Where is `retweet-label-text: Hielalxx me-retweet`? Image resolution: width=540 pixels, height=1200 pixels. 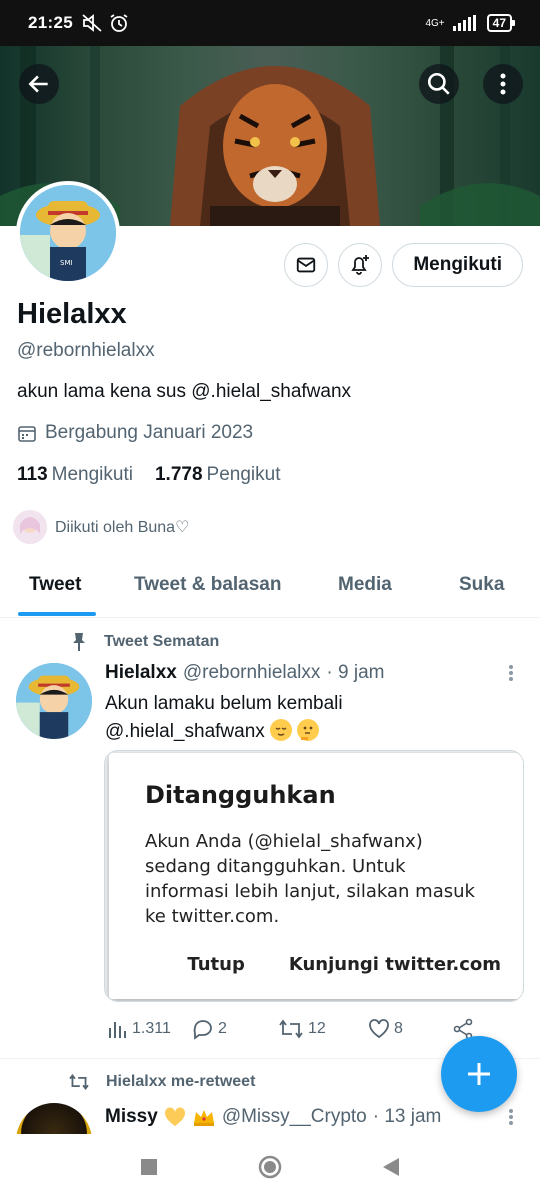
retweet-label-text: Hielalxx me-retweet is located at coordinates (181, 1081).